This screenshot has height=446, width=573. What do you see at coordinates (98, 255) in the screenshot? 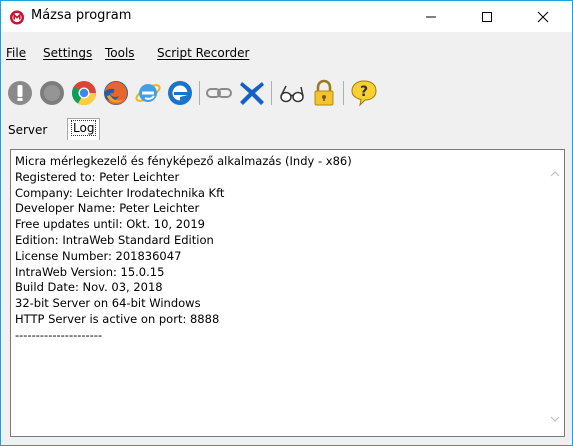
I see `log-line: License Number: 201836047` at bounding box center [98, 255].